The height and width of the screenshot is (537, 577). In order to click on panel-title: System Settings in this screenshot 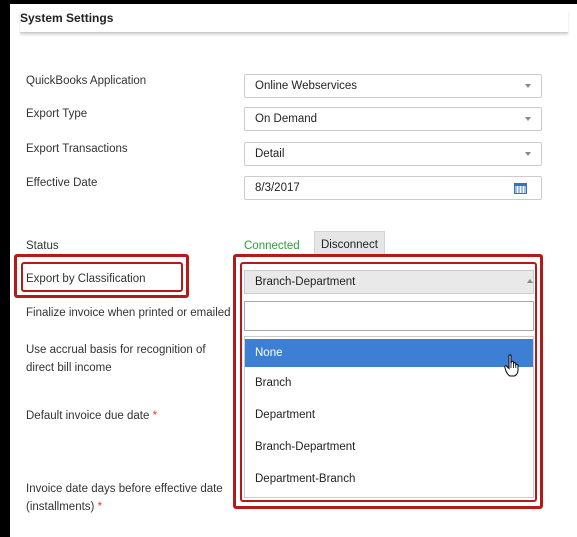, I will do `click(294, 21)`.